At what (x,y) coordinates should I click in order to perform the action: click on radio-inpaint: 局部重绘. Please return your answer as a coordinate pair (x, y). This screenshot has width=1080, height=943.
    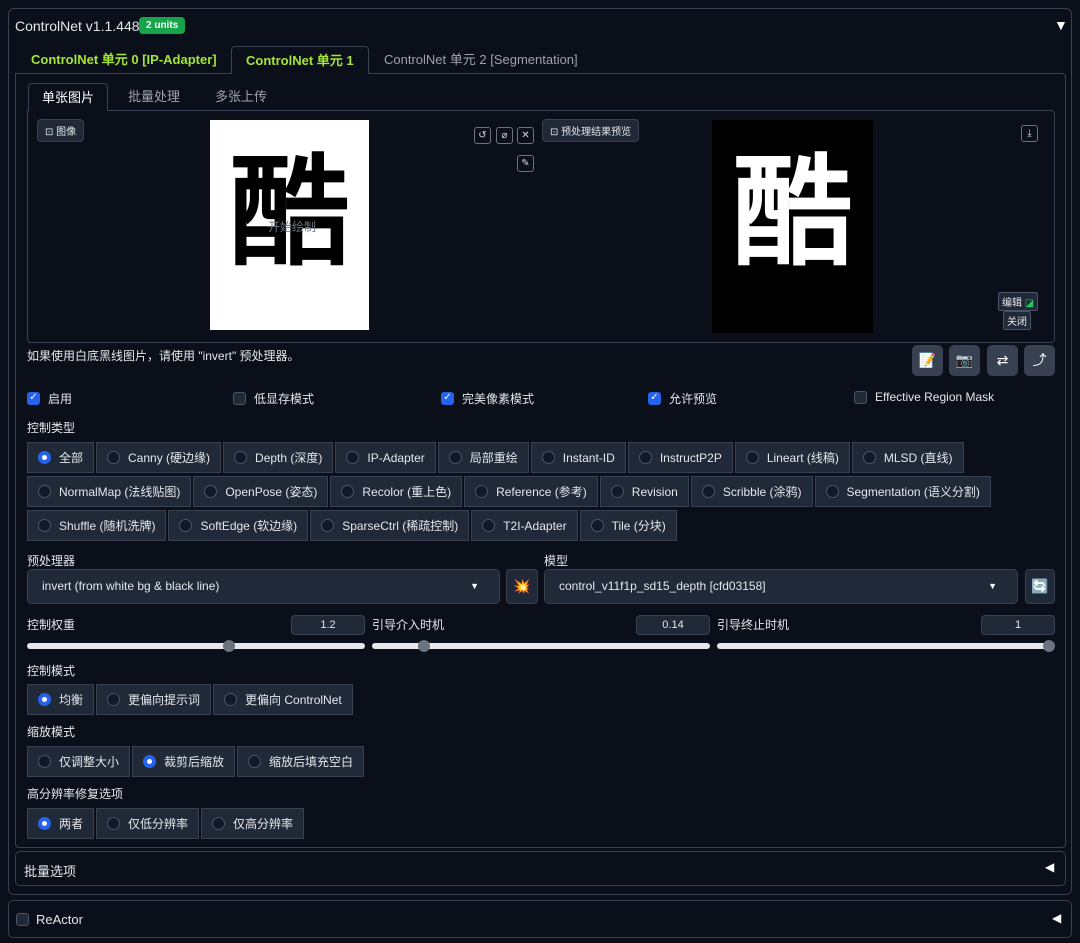
    Looking at the image, I should click on (483, 457).